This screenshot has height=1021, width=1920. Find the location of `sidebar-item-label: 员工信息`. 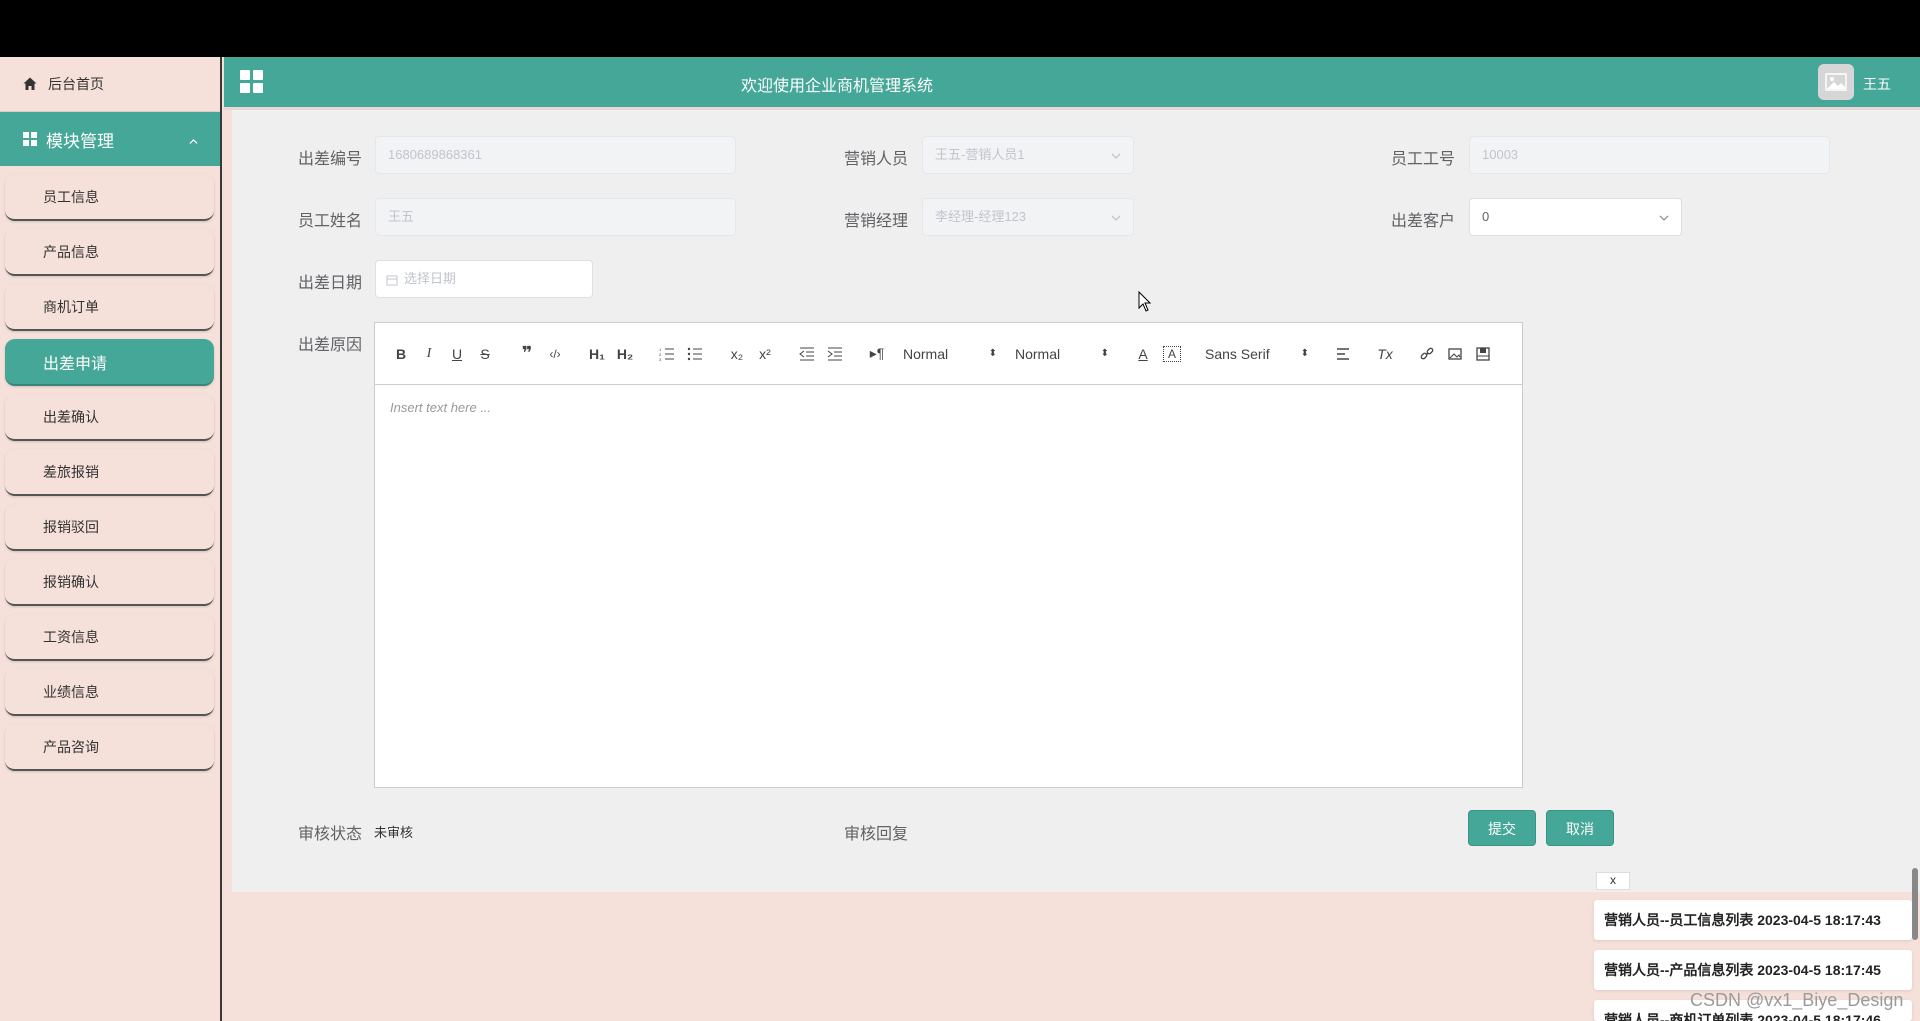

sidebar-item-label: 员工信息 is located at coordinates (71, 196).